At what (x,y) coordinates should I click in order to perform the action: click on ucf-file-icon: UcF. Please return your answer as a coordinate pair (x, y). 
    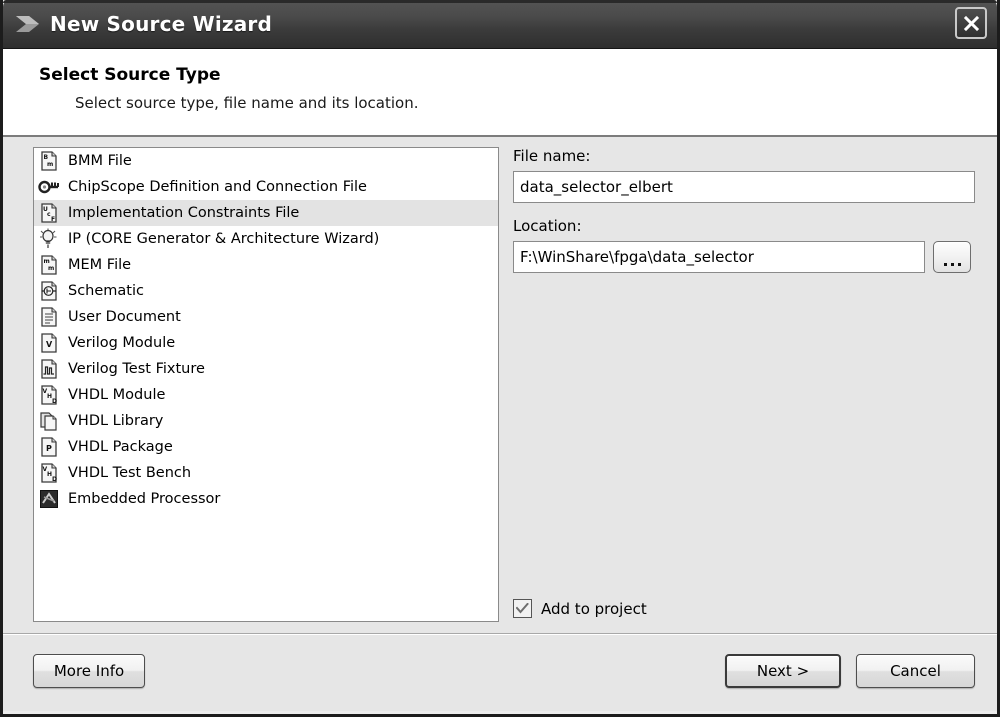
    Looking at the image, I should click on (49, 213).